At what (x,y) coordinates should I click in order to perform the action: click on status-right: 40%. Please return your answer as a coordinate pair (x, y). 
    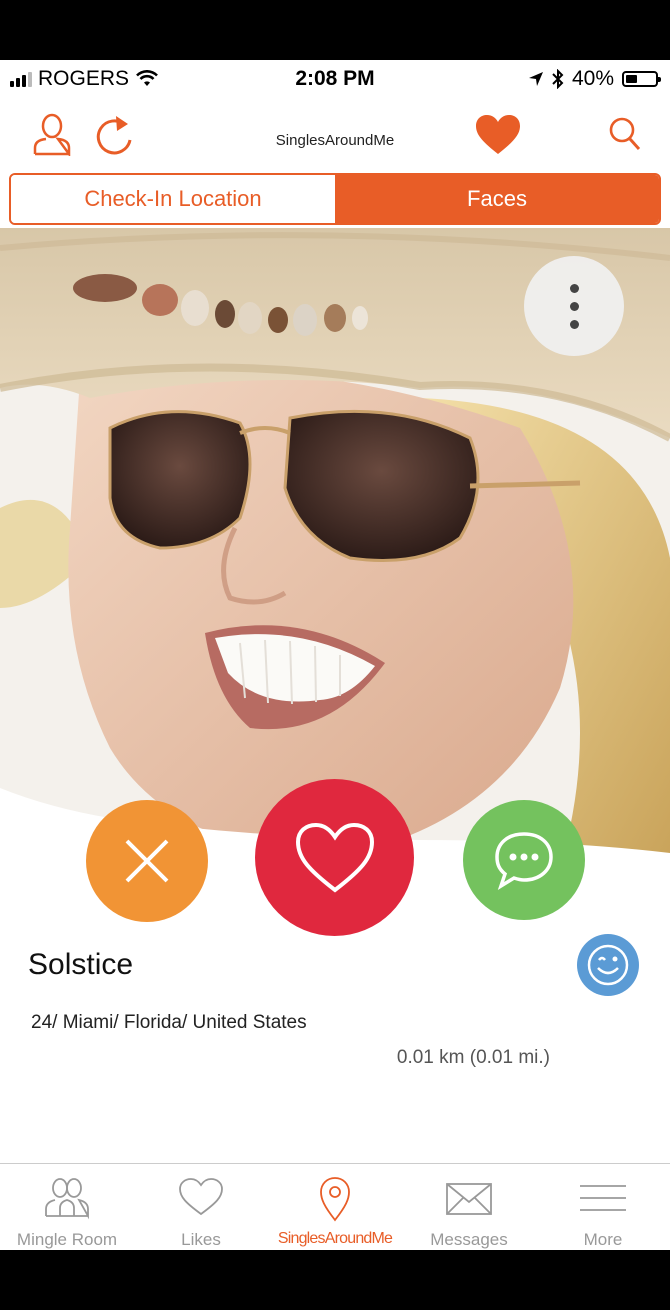
    Looking at the image, I should click on (594, 79).